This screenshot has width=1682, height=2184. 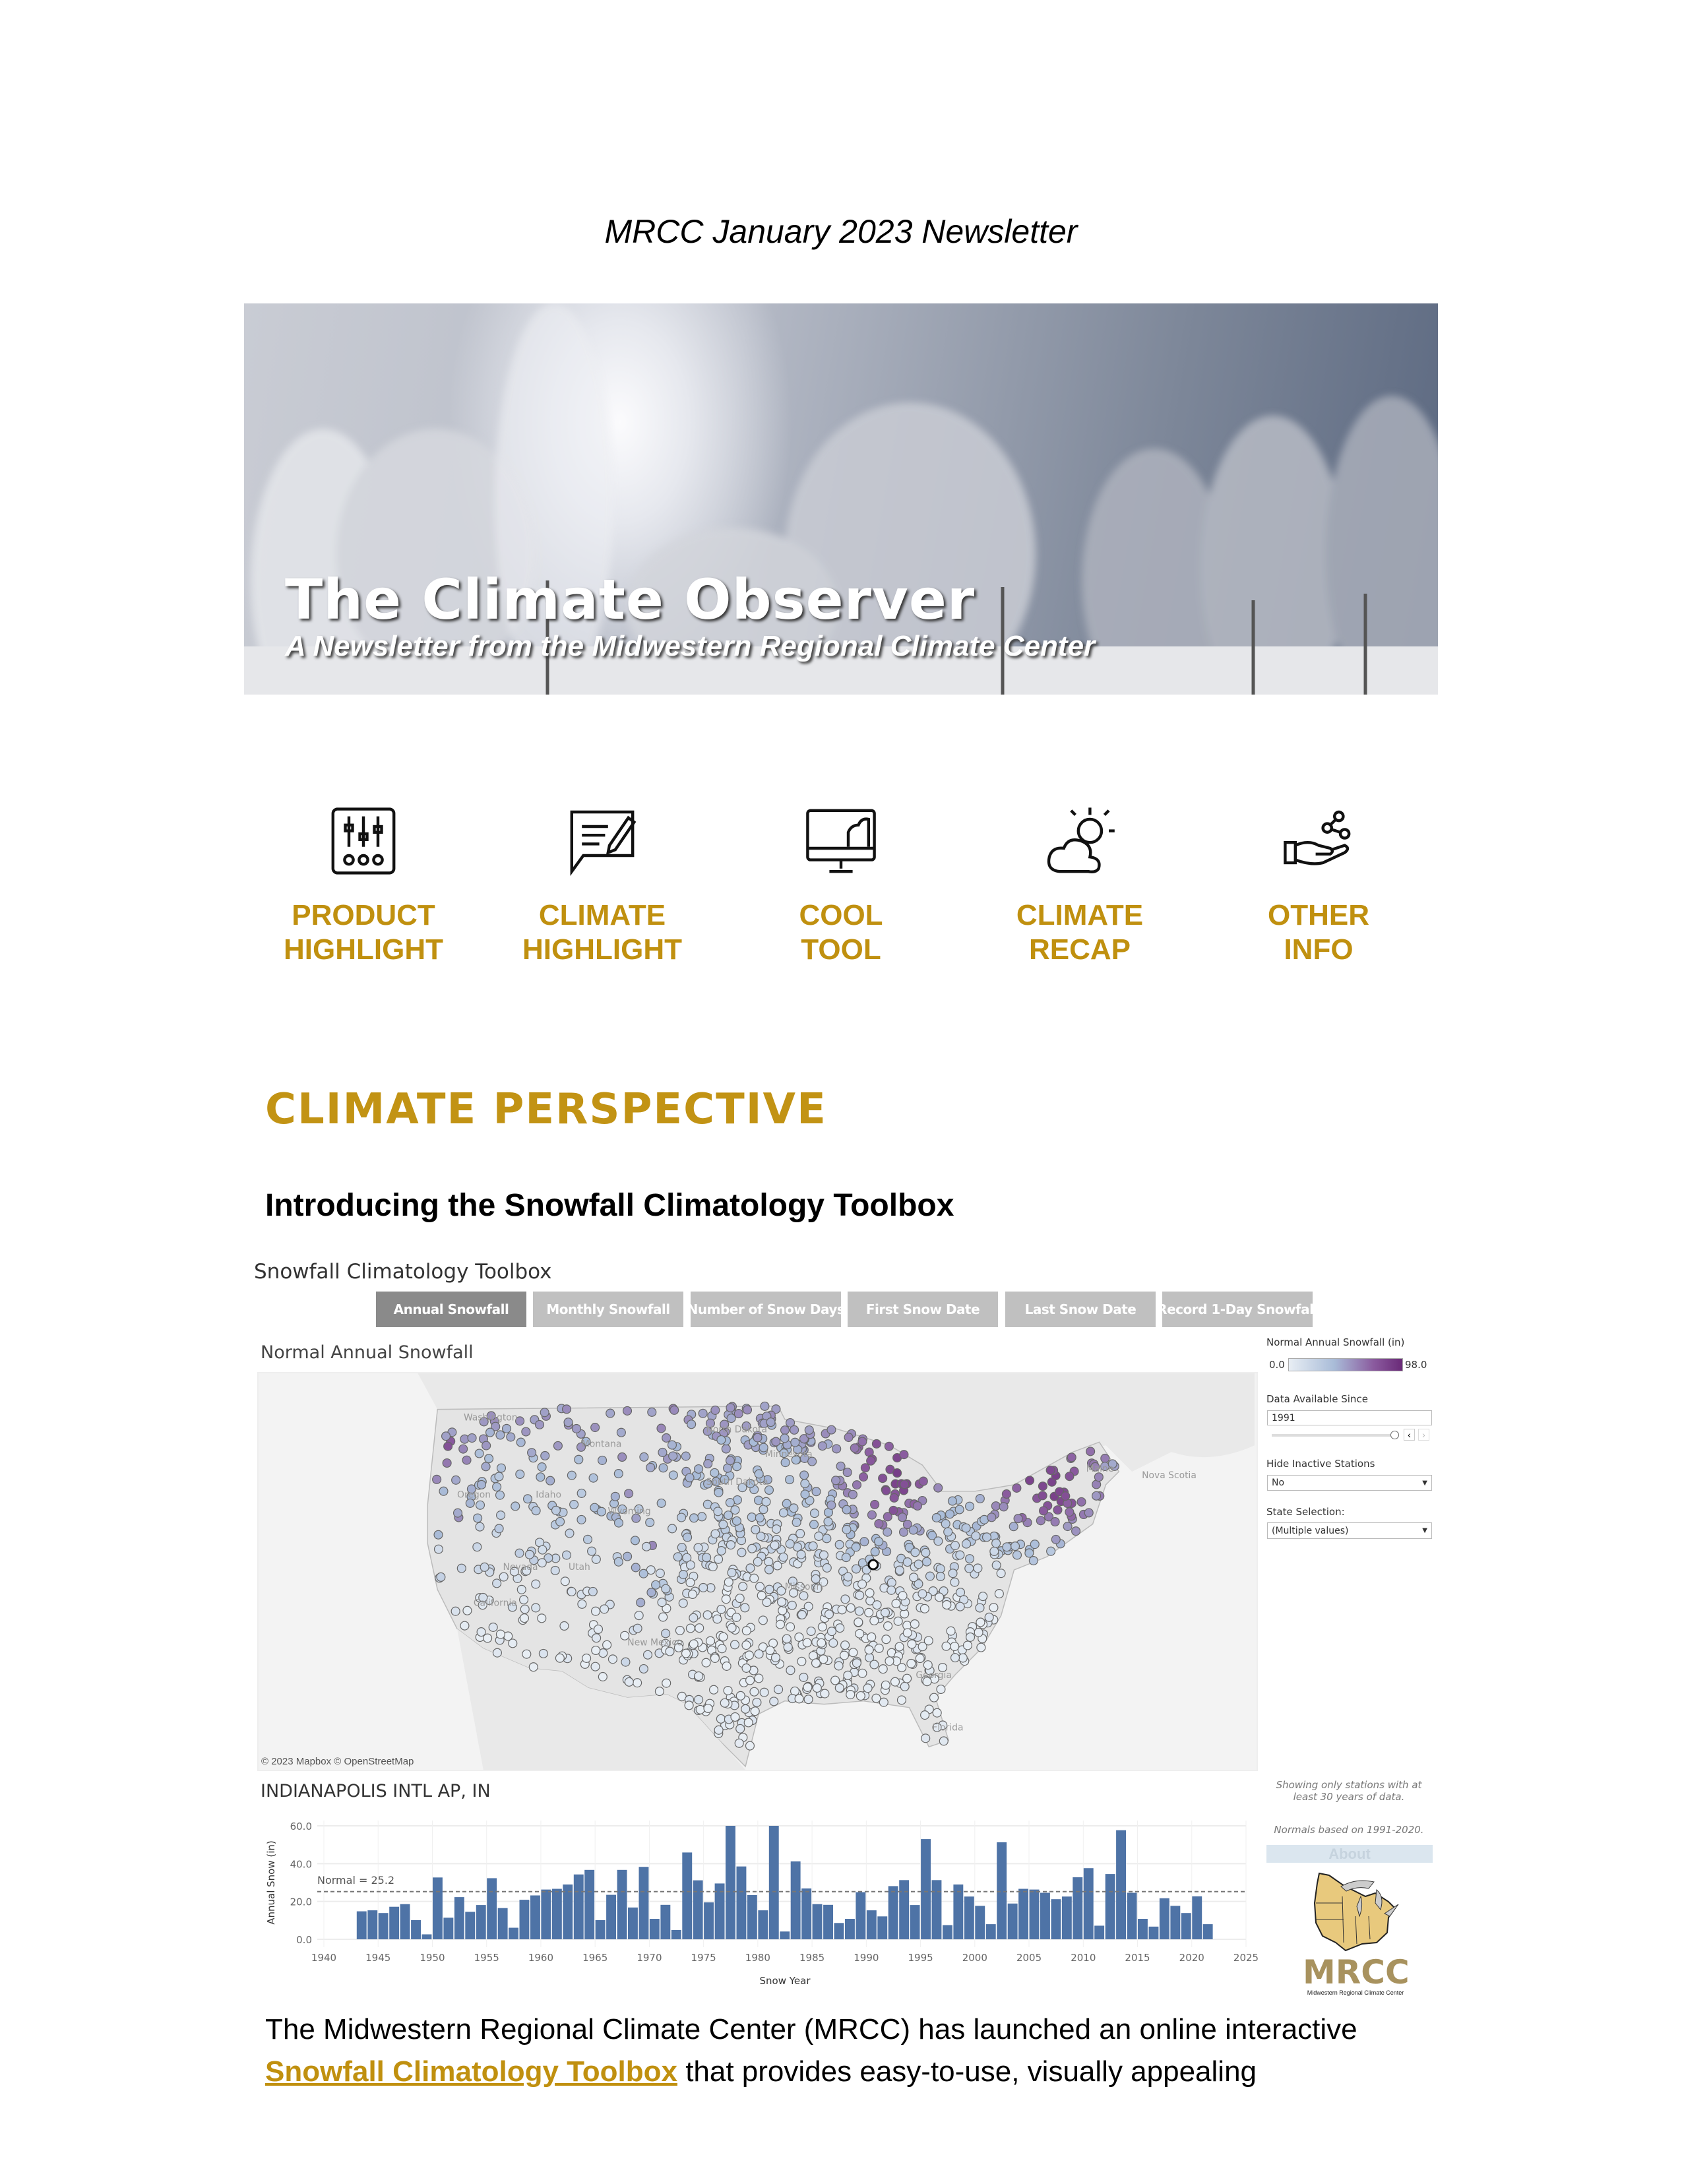 I want to click on bar-1950, so click(x=438, y=1908).